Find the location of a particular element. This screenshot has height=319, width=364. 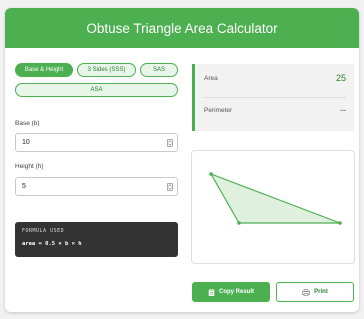

perimeter-label: Perimeter is located at coordinates (218, 110).